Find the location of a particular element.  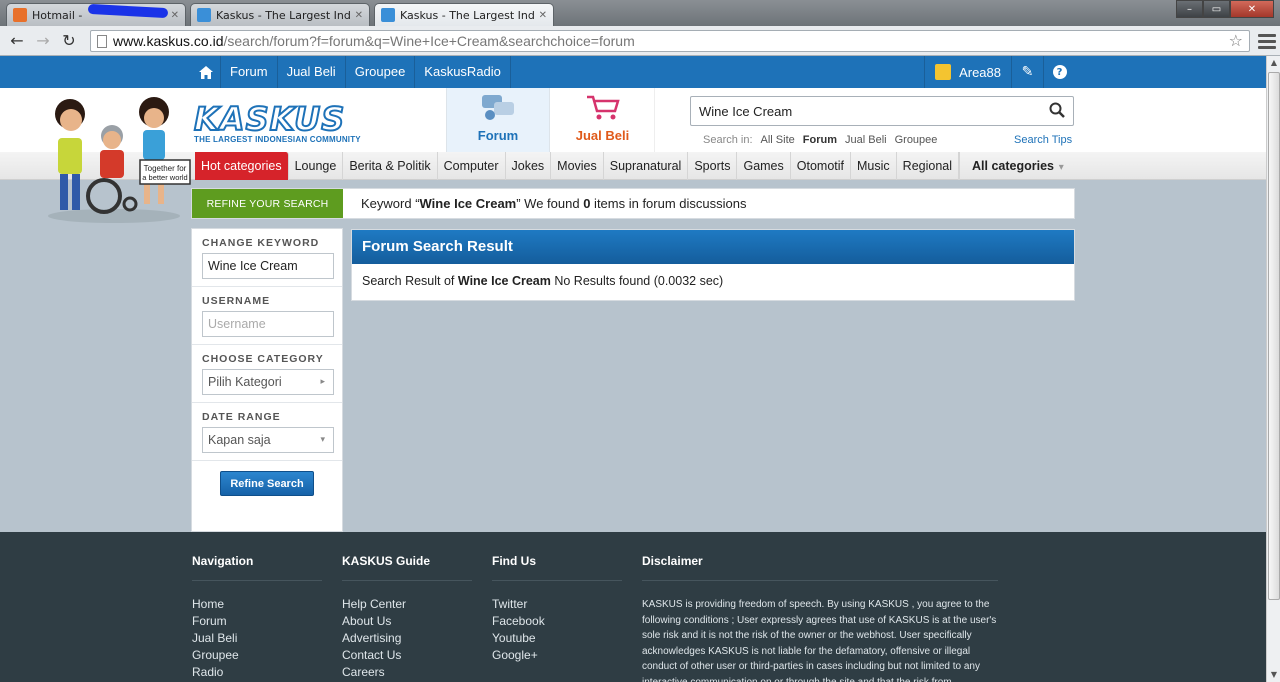

forward-arrow-icon: → is located at coordinates (43, 41).